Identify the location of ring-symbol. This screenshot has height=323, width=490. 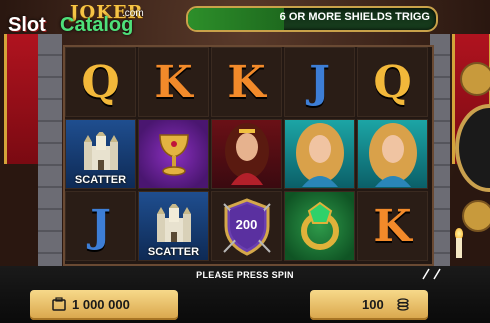
(319, 226).